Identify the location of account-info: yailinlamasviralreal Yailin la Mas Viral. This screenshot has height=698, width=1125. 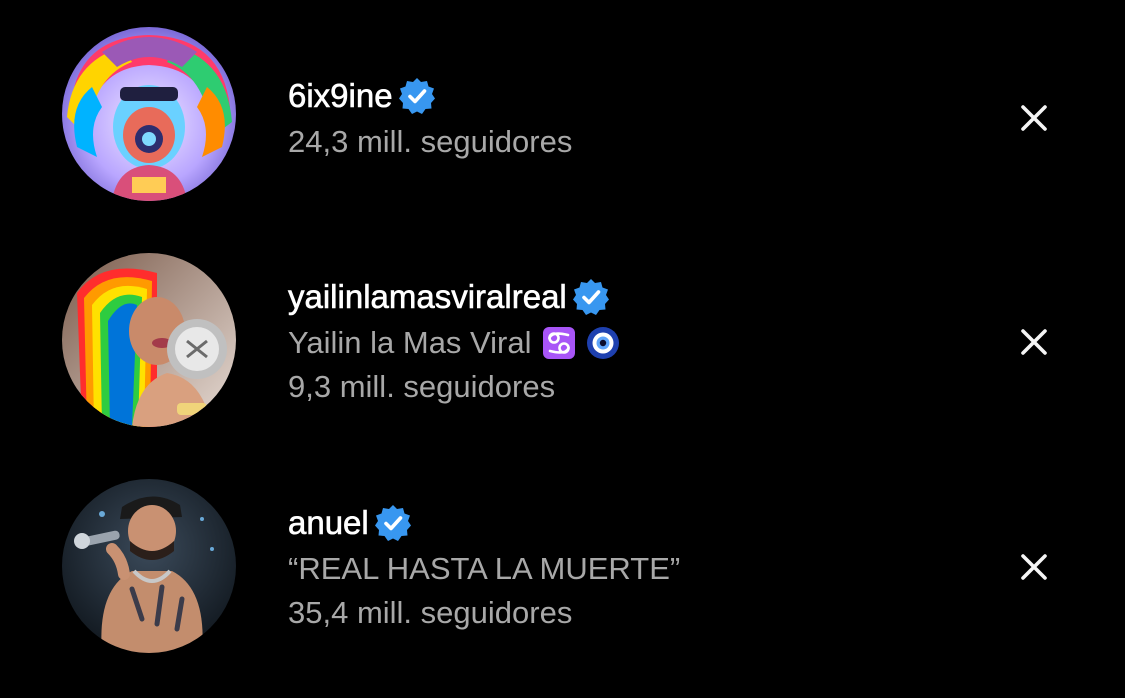
(628, 341).